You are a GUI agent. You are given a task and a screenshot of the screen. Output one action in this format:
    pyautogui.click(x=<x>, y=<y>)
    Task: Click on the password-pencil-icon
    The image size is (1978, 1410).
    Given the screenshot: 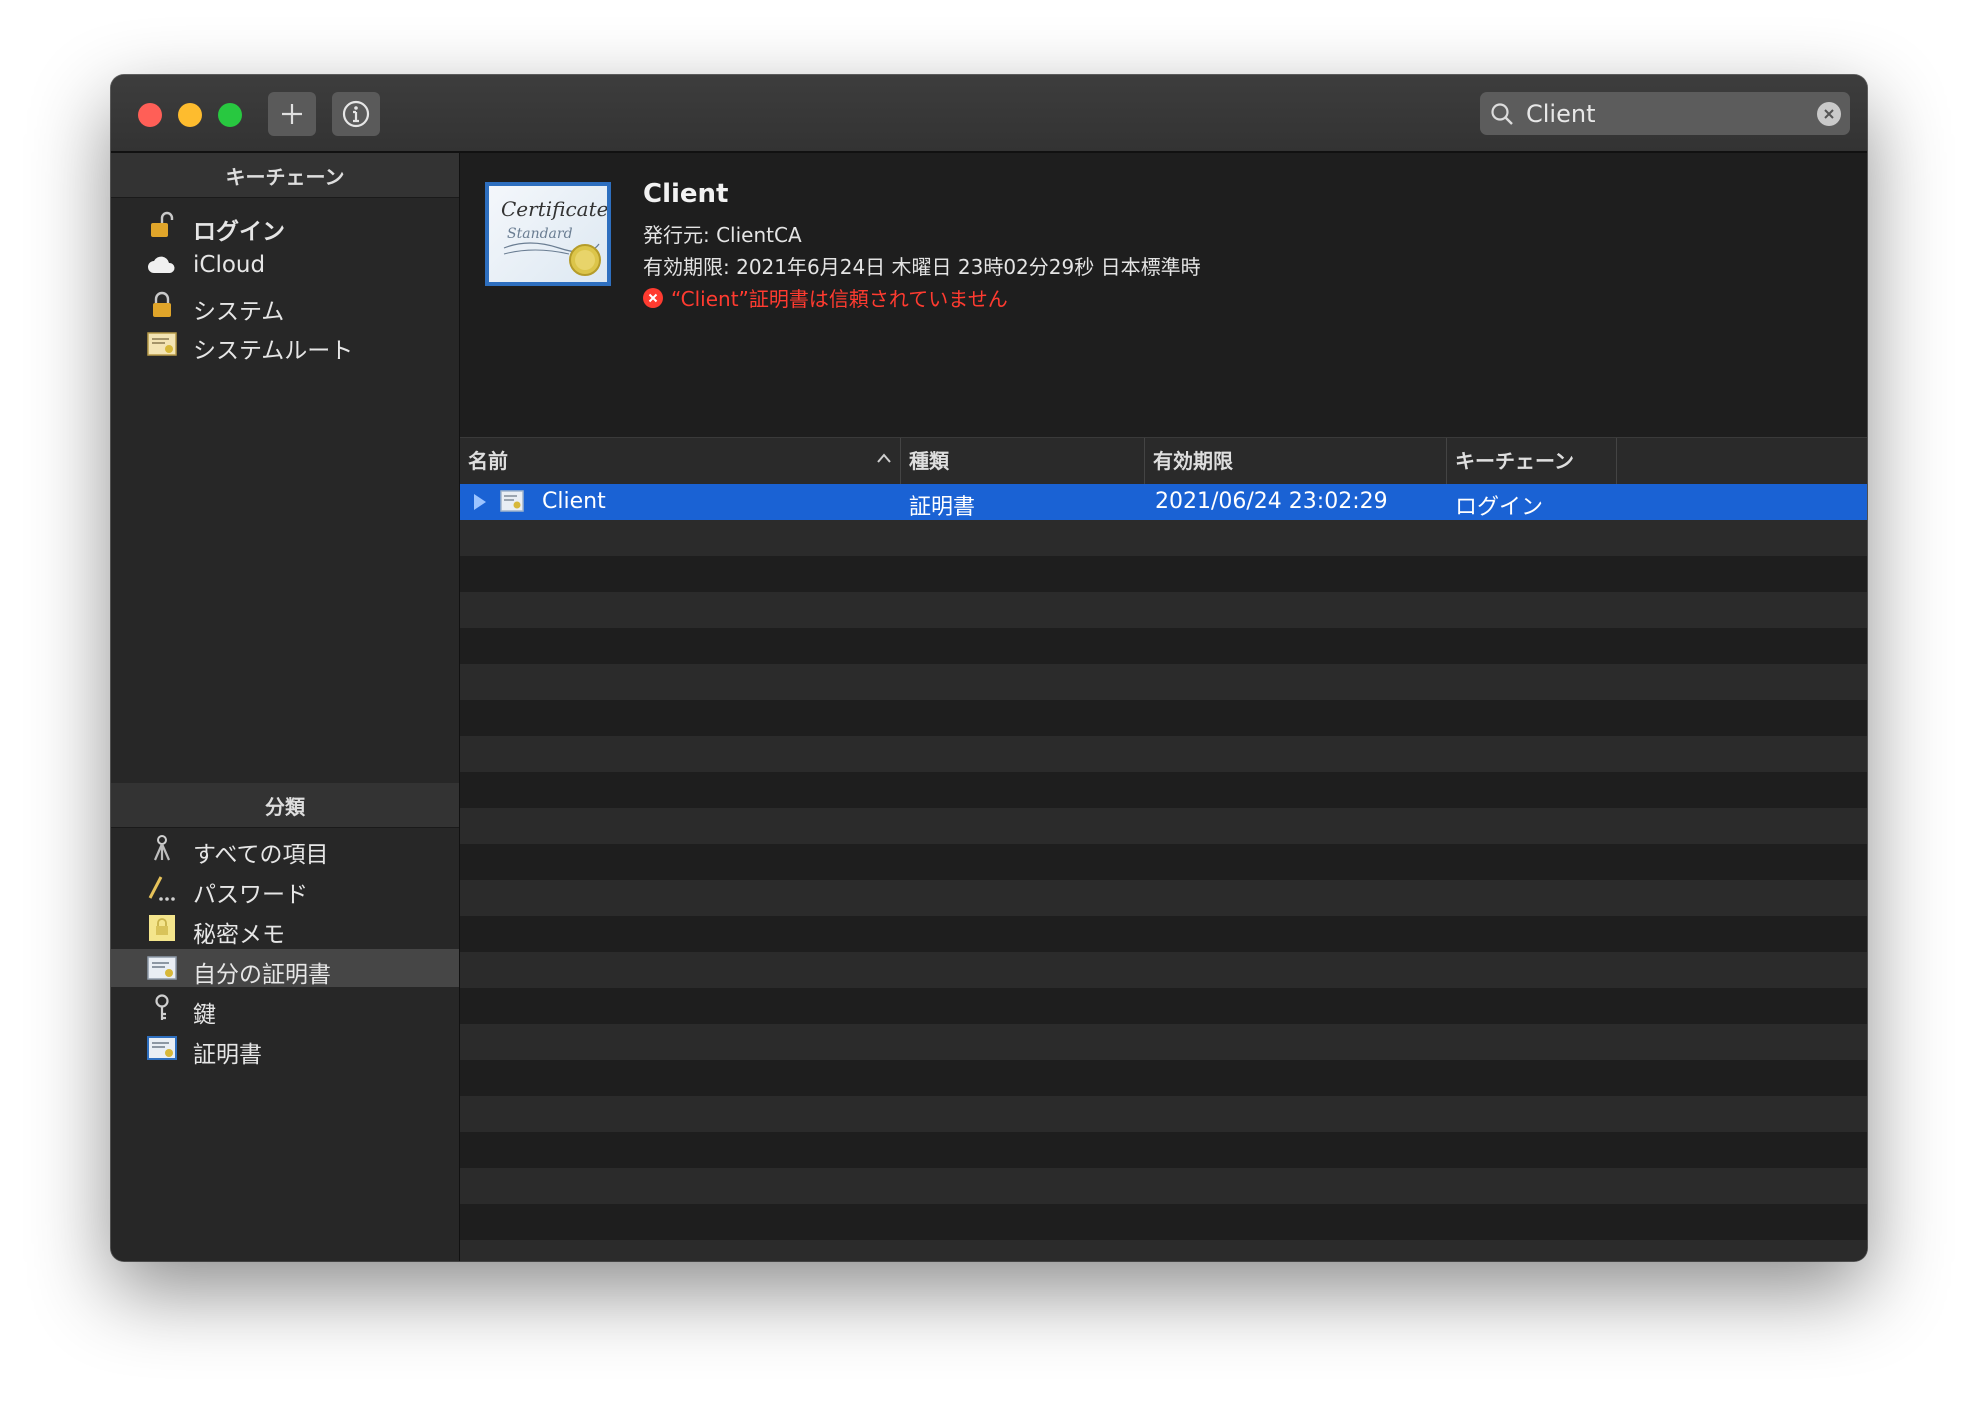 What is the action you would take?
    pyautogui.click(x=162, y=888)
    